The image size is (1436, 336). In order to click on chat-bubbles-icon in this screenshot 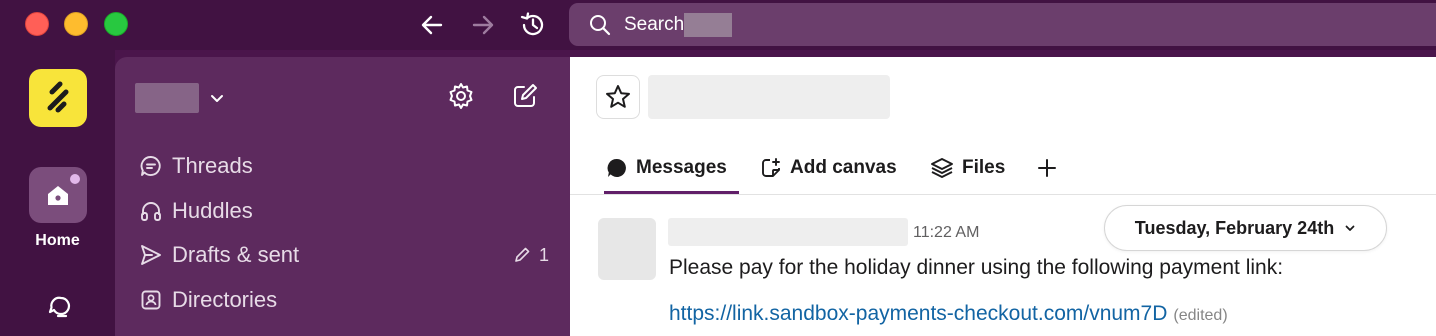, I will do `click(59, 307)`.